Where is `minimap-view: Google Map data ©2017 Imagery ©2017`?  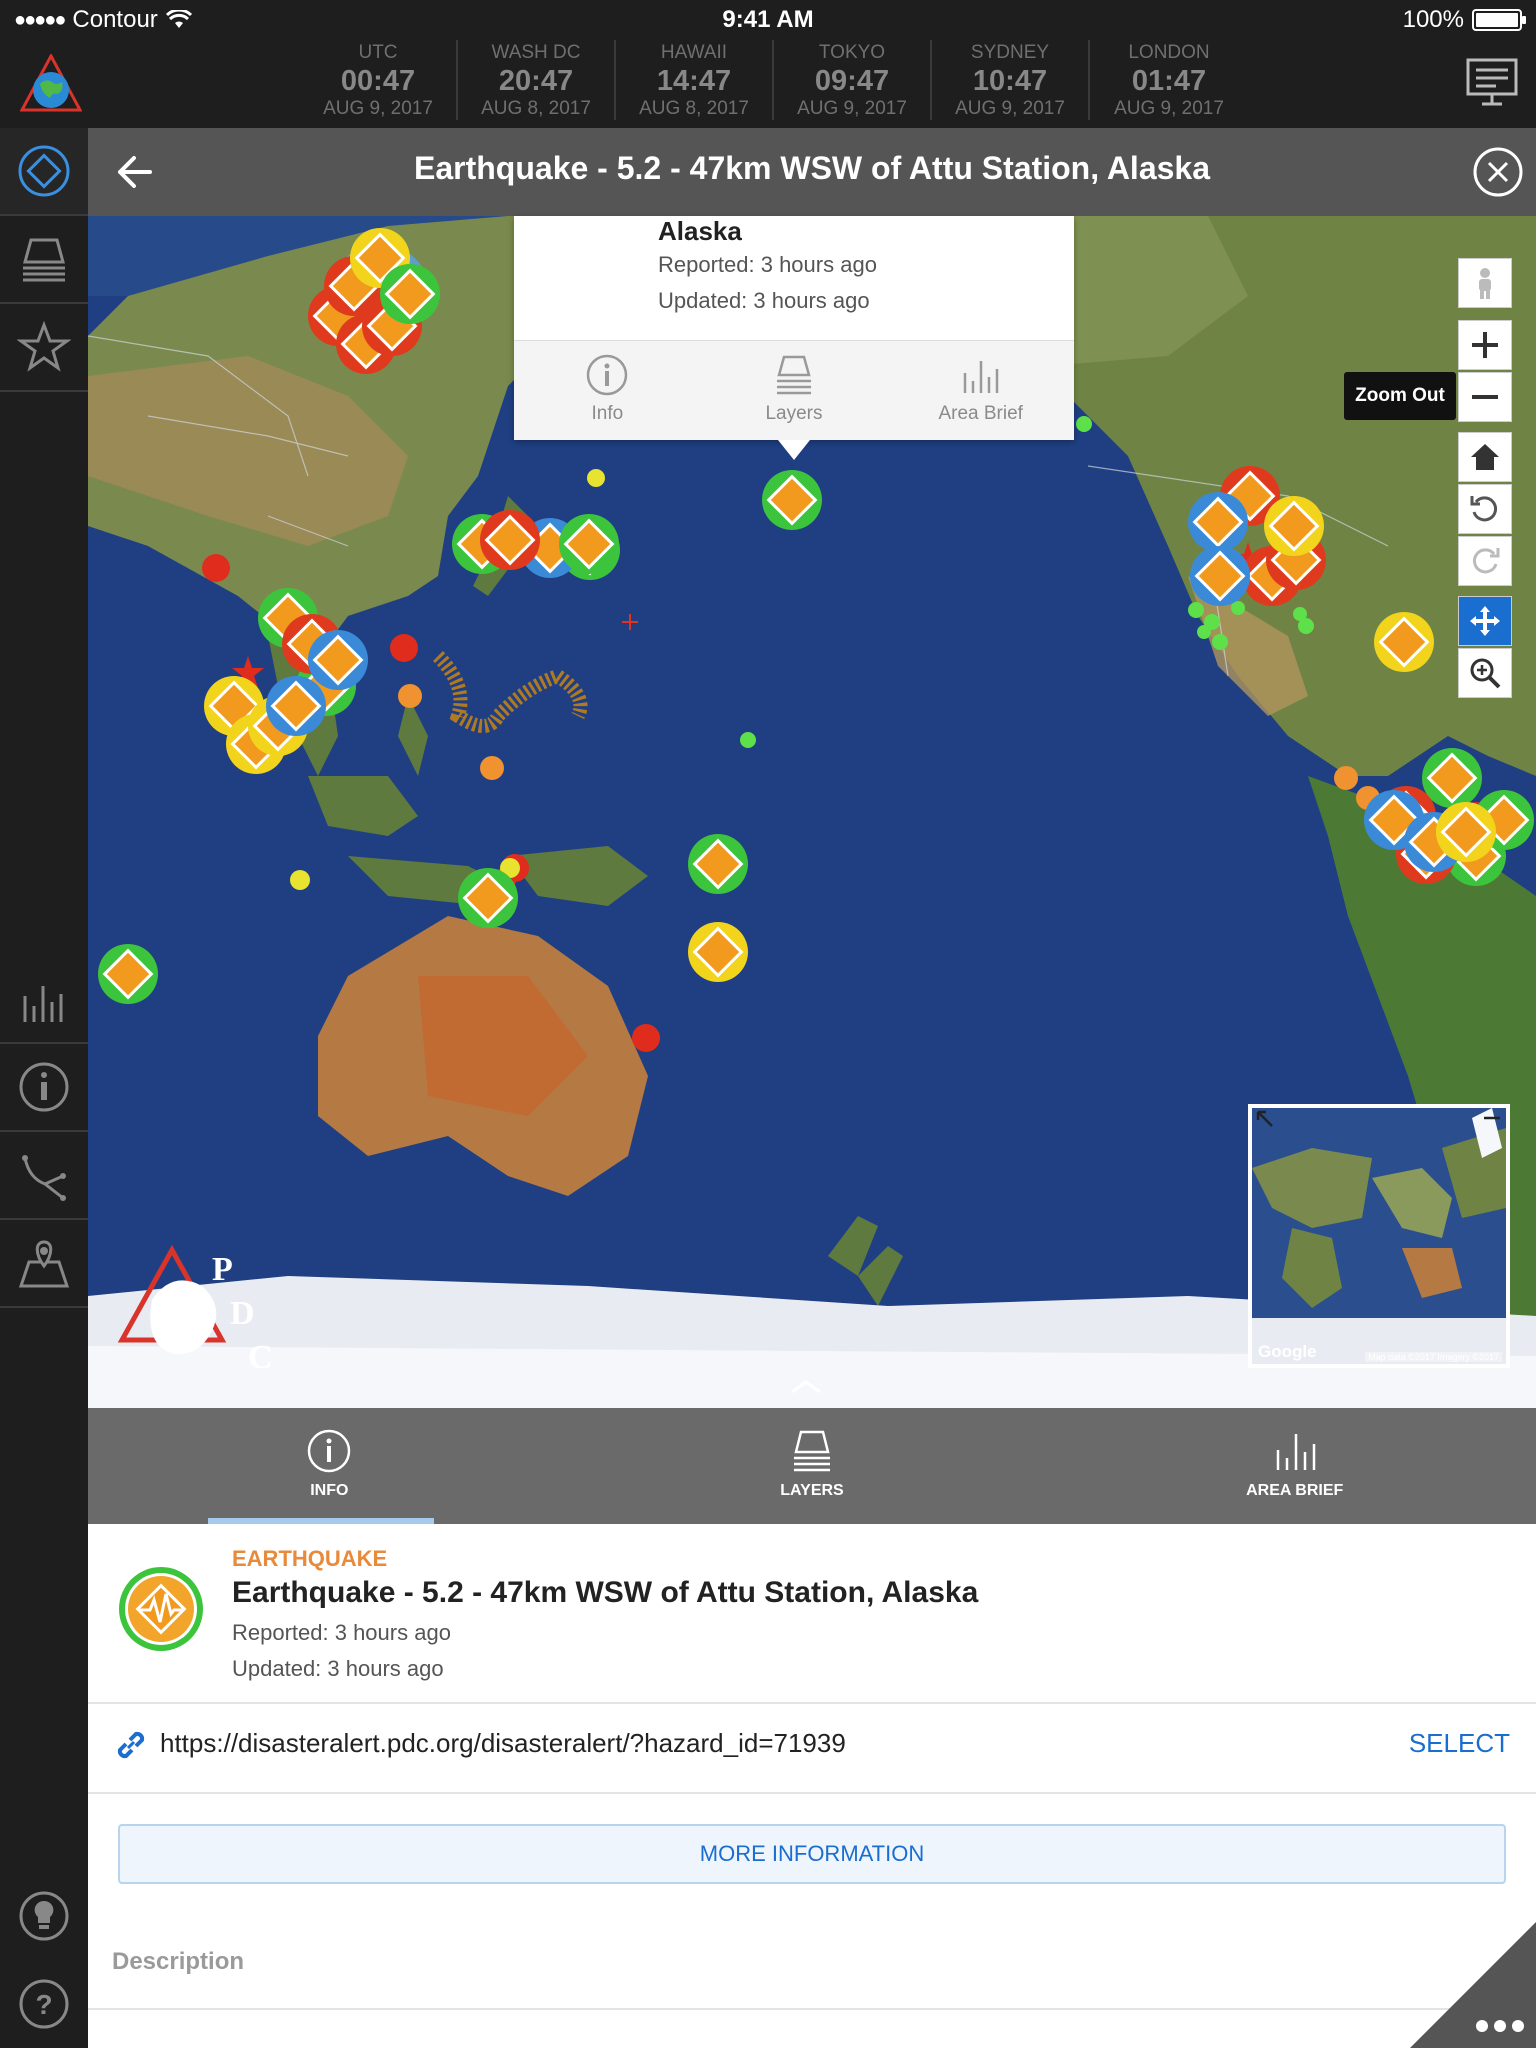
minimap-view: Google Map data ©2017 Imagery ©2017 is located at coordinates (1379, 1236).